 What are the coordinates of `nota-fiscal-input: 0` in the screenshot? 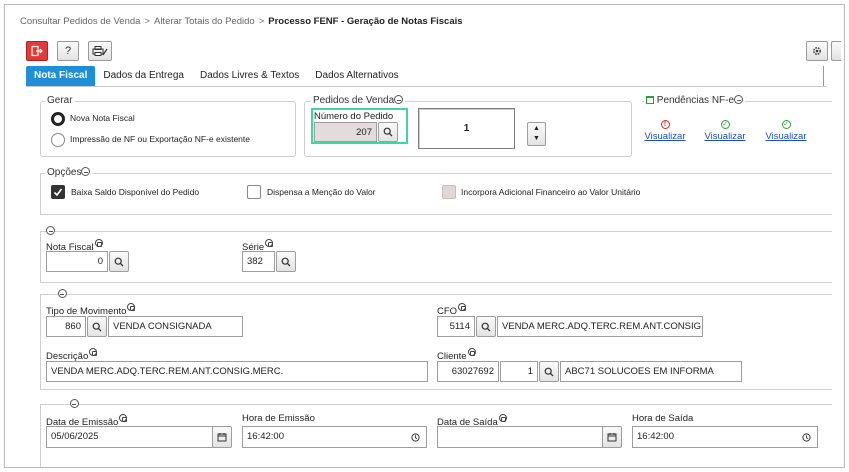 It's located at (77, 261).